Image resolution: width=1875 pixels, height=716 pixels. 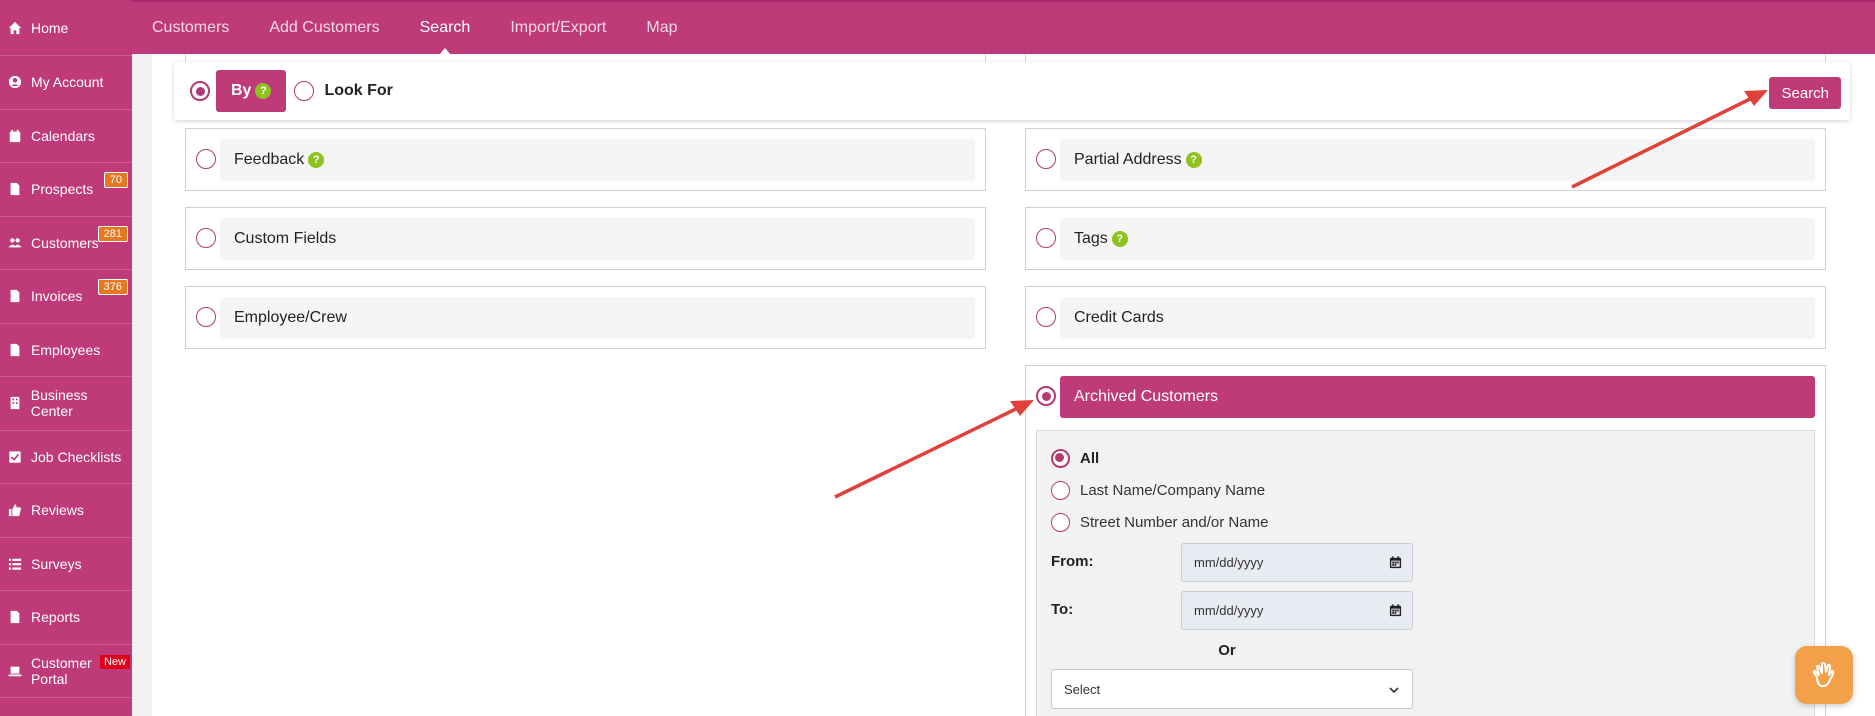 What do you see at coordinates (63, 135) in the screenshot?
I see `sidebar-item-label: Calendars` at bounding box center [63, 135].